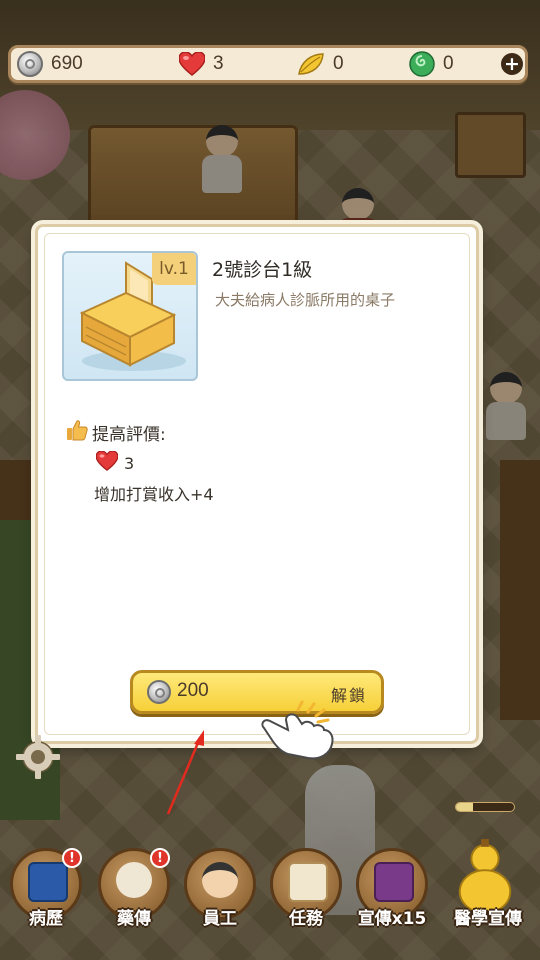 The height and width of the screenshot is (960, 540). Describe the element at coordinates (130, 316) in the screenshot. I see `item-image-frame: lv.1` at that location.